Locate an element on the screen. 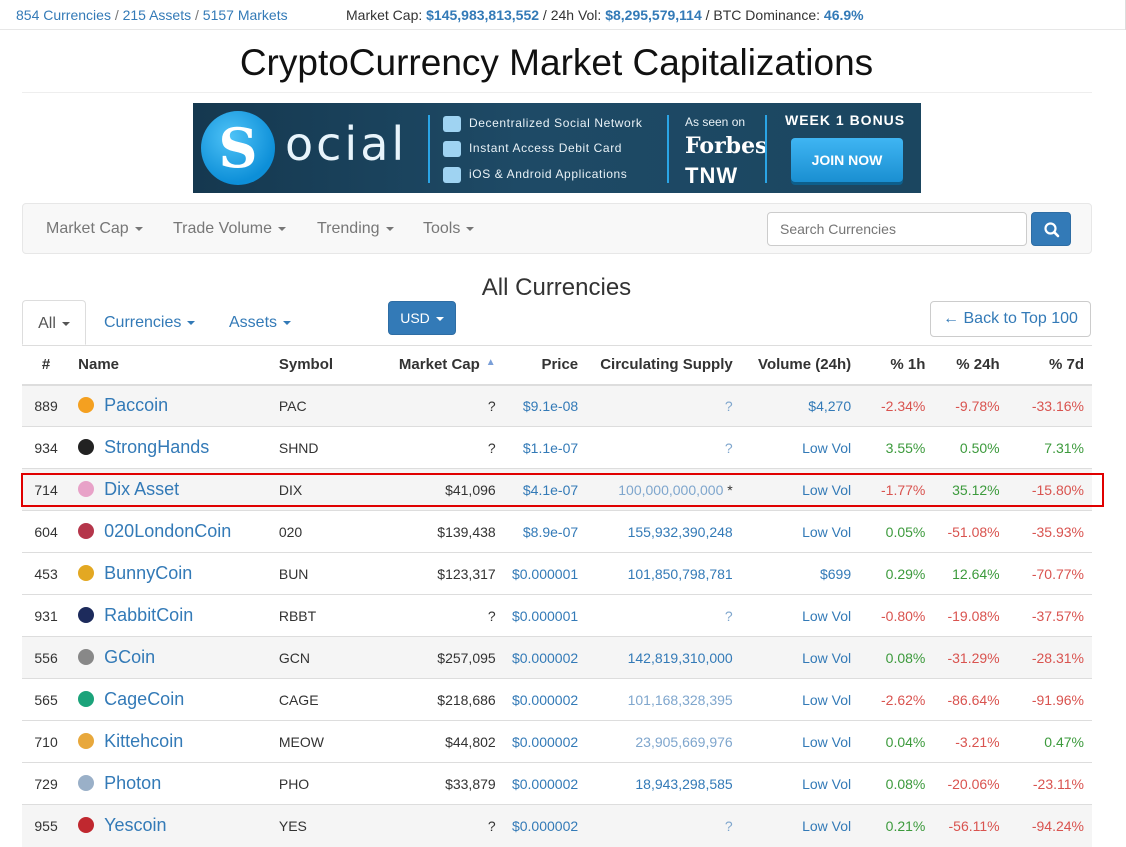  price-cell: $0.000002 is located at coordinates (545, 741).